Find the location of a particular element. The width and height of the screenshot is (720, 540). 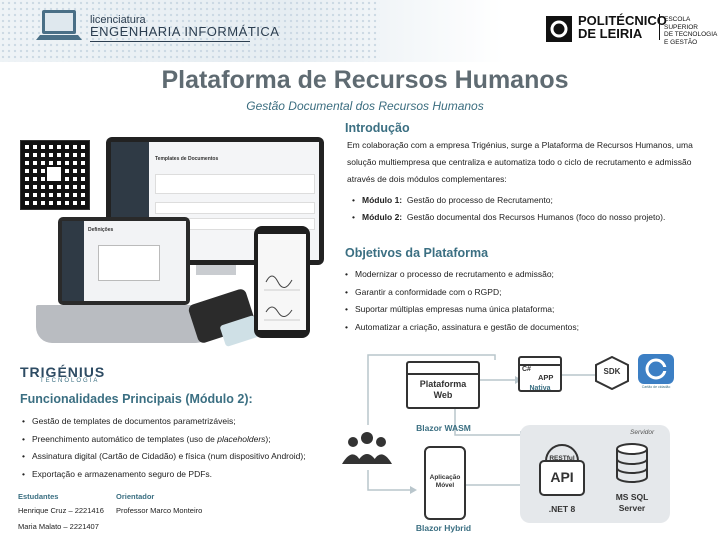

api-label: API is located at coordinates (562, 477).